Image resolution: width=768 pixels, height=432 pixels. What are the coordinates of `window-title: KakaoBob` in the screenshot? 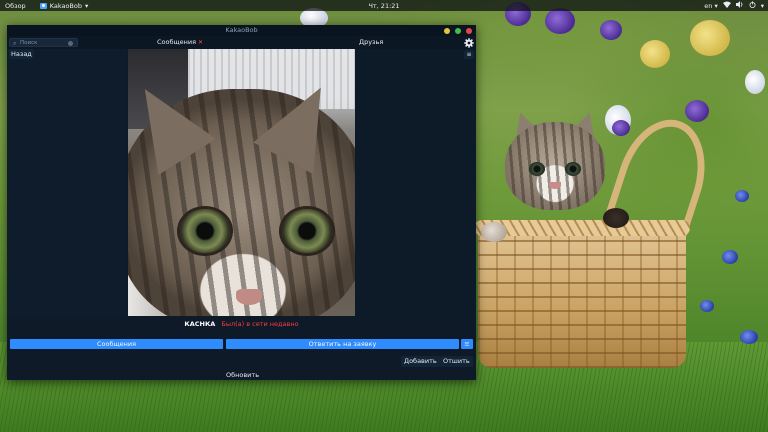 It's located at (241, 30).